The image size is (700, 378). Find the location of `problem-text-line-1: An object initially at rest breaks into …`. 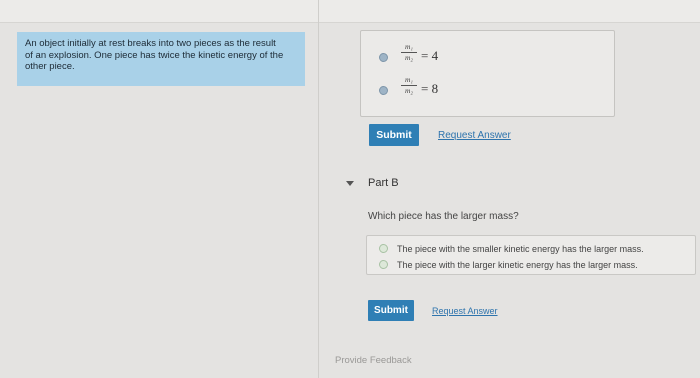

problem-text-line-1: An object initially at rest breaks into … is located at coordinates (150, 43).